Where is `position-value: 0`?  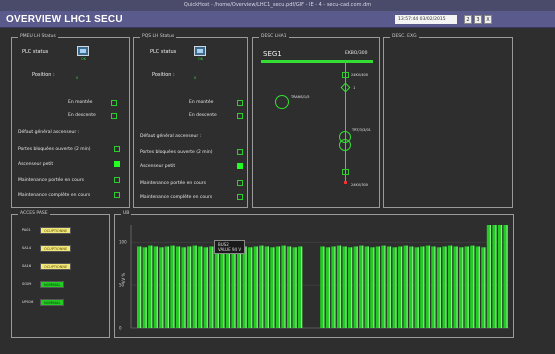 position-value: 0 is located at coordinates (77, 78).